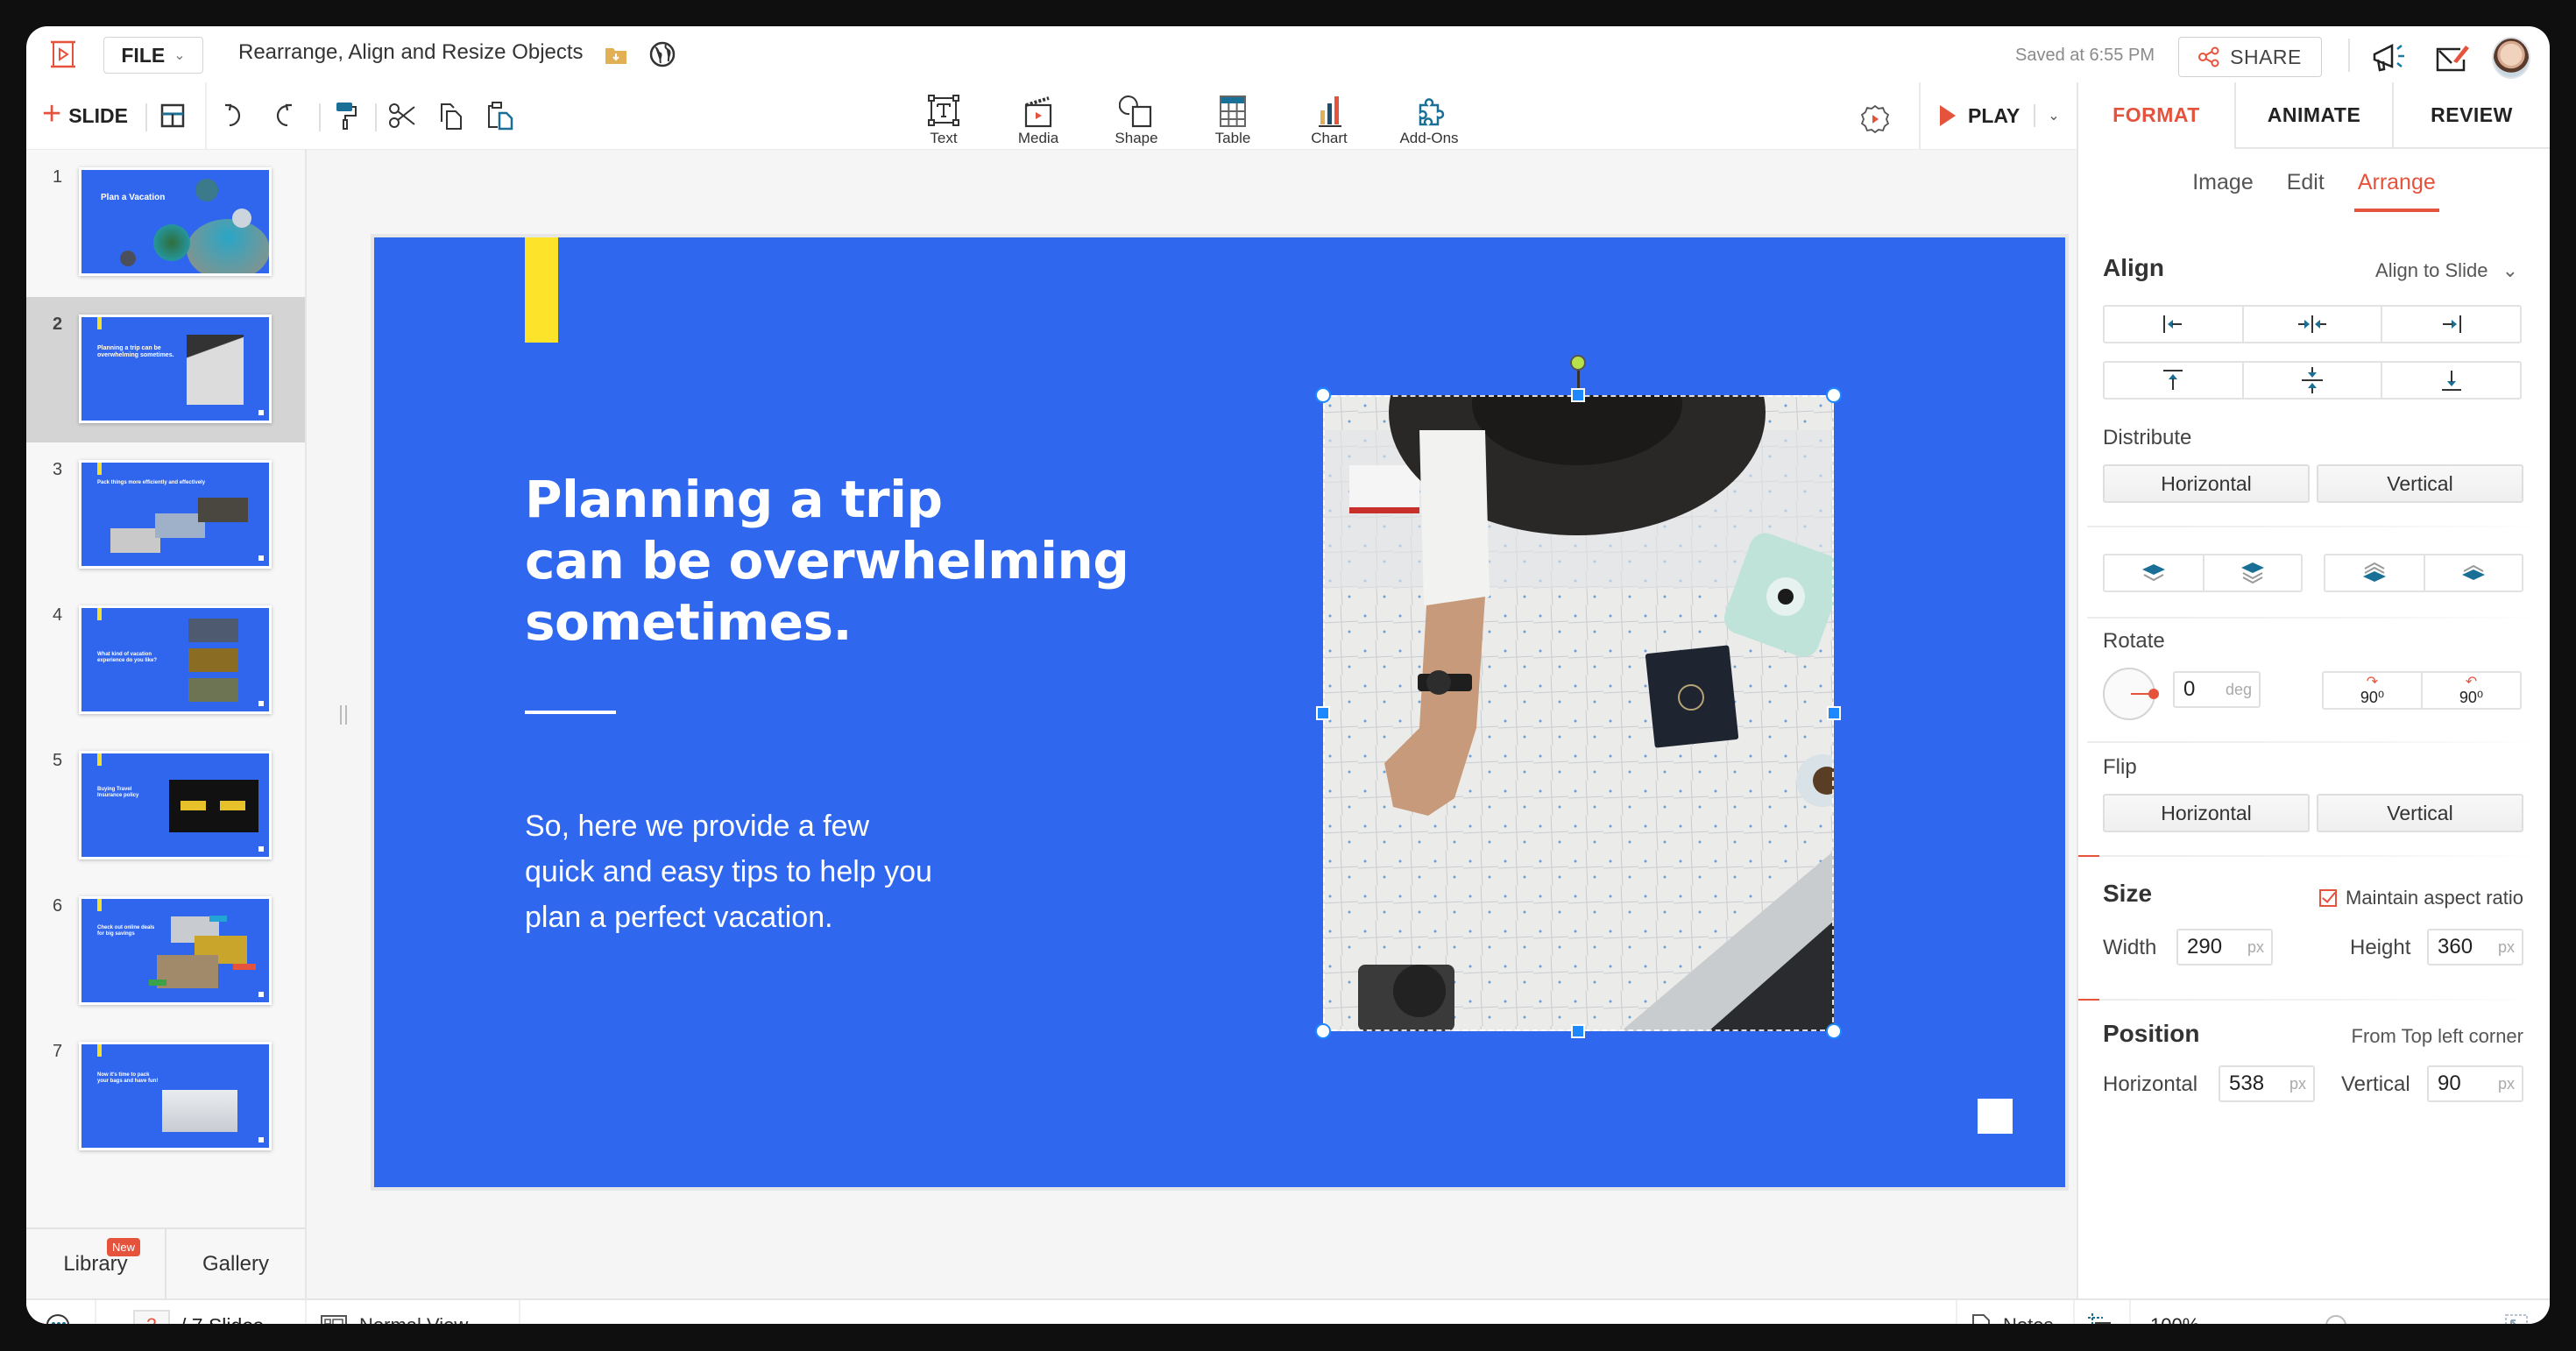  Describe the element at coordinates (1995, 1116) in the screenshot. I see `decorative-square` at that location.